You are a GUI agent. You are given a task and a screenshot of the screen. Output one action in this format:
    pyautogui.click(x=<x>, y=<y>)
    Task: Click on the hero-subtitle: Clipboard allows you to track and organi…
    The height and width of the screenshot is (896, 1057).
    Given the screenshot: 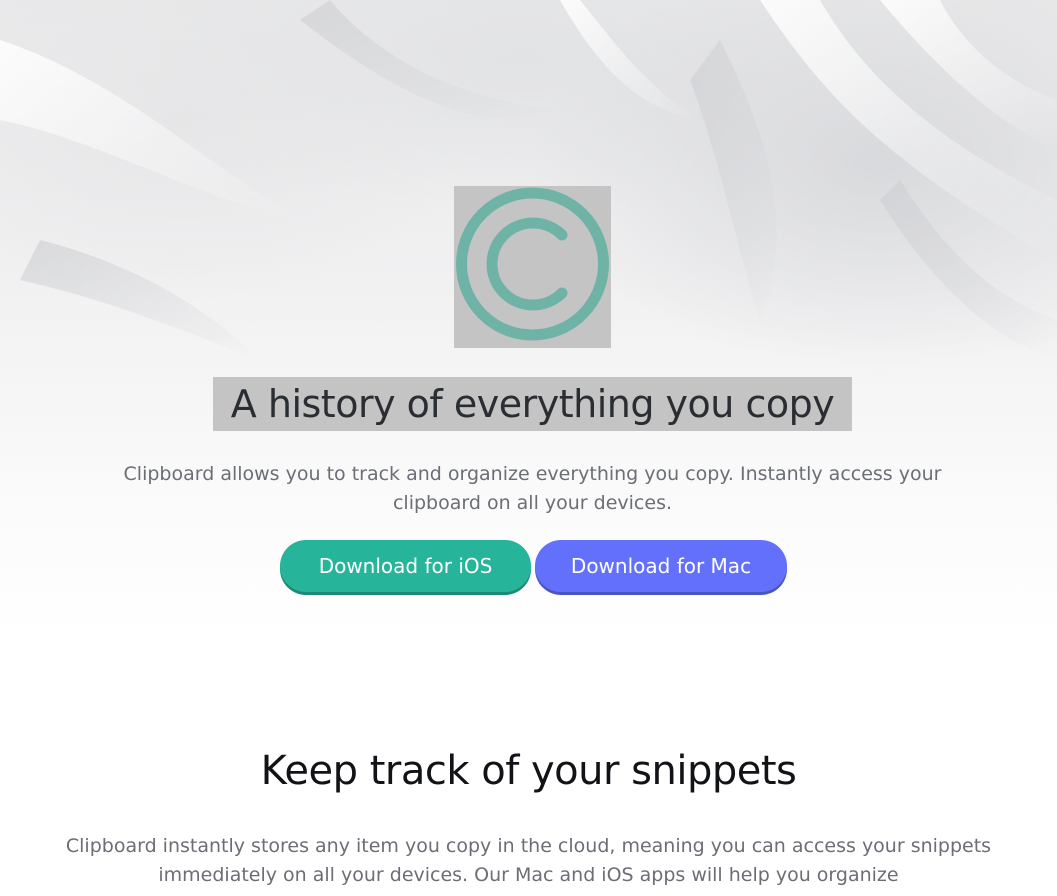 What is the action you would take?
    pyautogui.click(x=532, y=488)
    